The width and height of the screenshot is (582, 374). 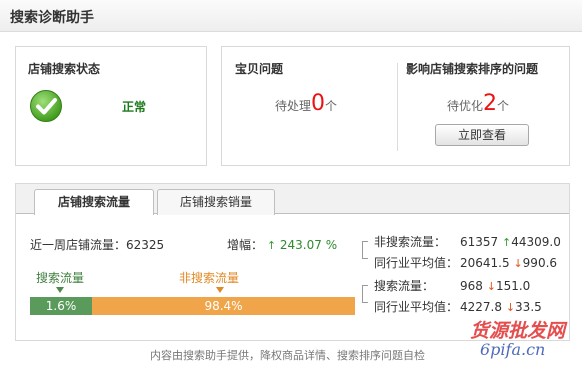 What do you see at coordinates (528, 307) in the screenshot?
I see `metric-change: 33.5` at bounding box center [528, 307].